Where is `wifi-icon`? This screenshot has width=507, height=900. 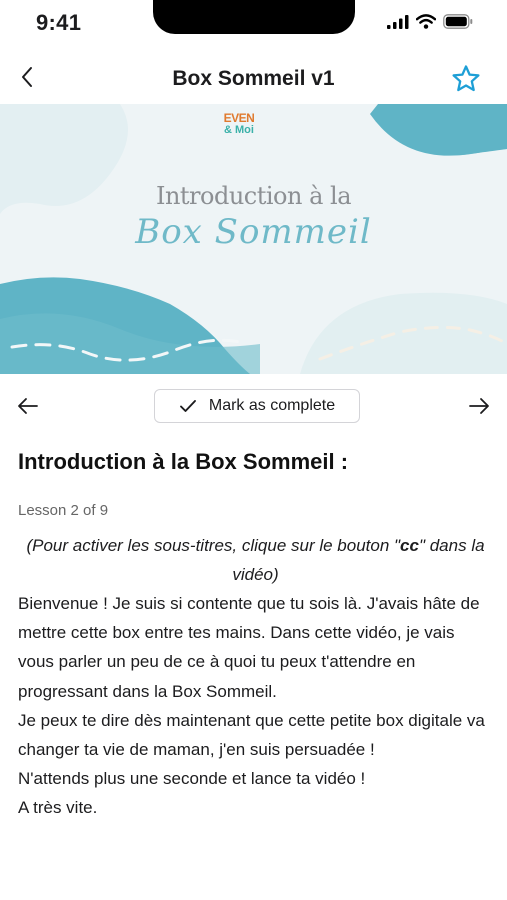
wifi-icon is located at coordinates (426, 21).